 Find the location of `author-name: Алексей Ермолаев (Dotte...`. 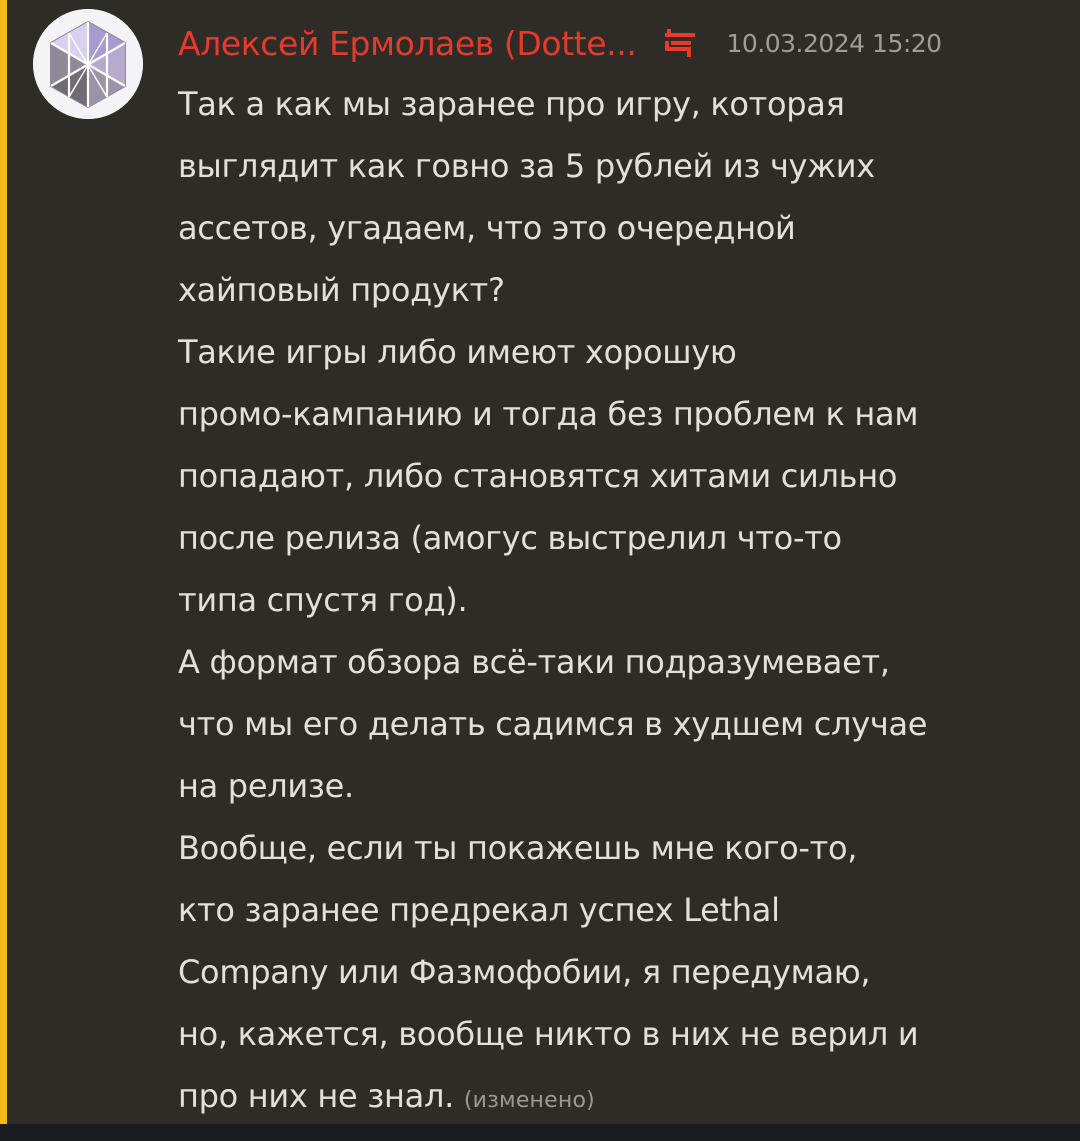

author-name: Алексей Ермолаев (Dotte... is located at coordinates (407, 43).